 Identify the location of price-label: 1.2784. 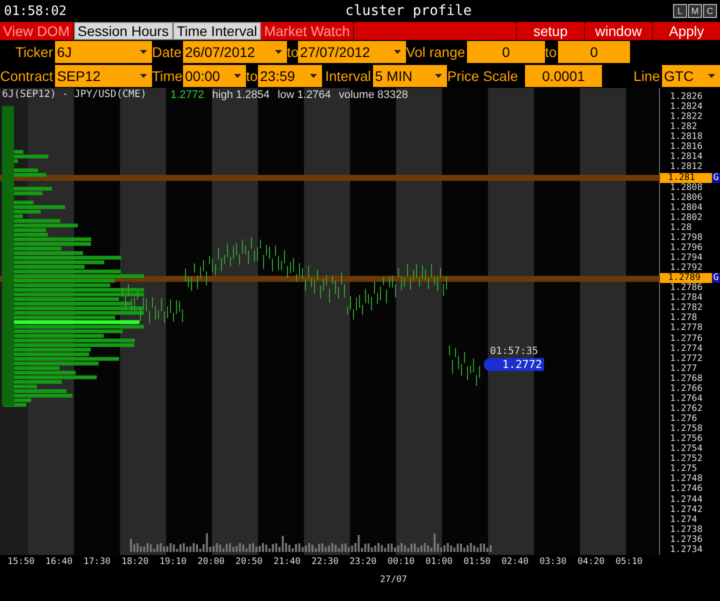
(686, 298).